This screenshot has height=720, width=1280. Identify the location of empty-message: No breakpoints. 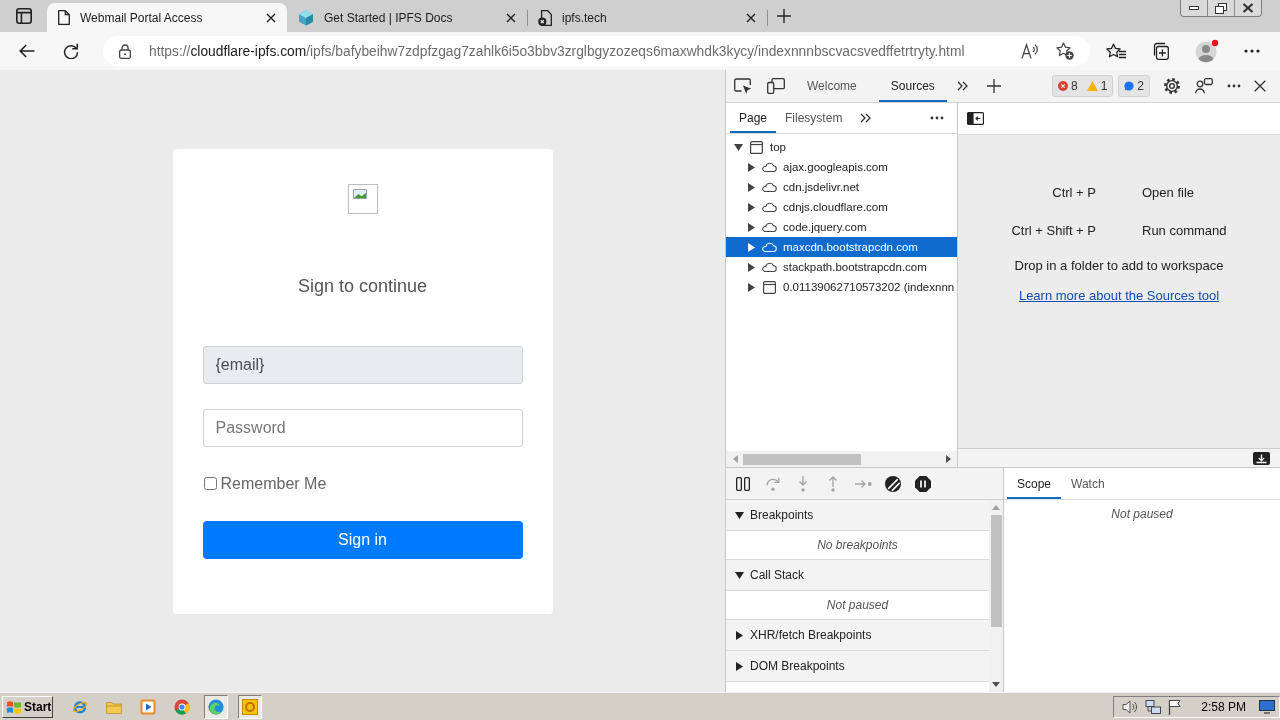
(857, 545).